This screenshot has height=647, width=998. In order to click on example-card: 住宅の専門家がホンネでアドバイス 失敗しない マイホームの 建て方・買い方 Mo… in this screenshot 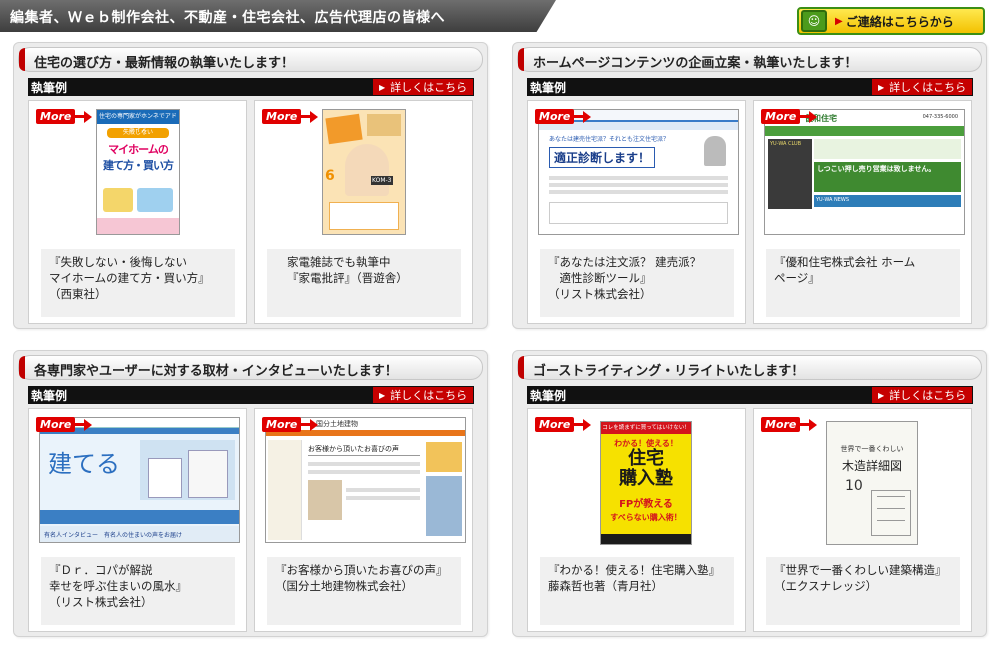, I will do `click(137, 212)`.